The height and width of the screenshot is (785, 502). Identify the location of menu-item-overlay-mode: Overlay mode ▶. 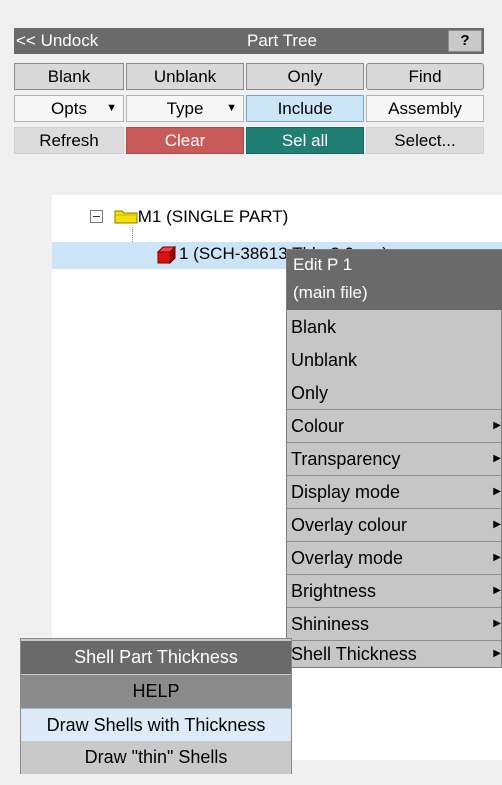
(396, 558).